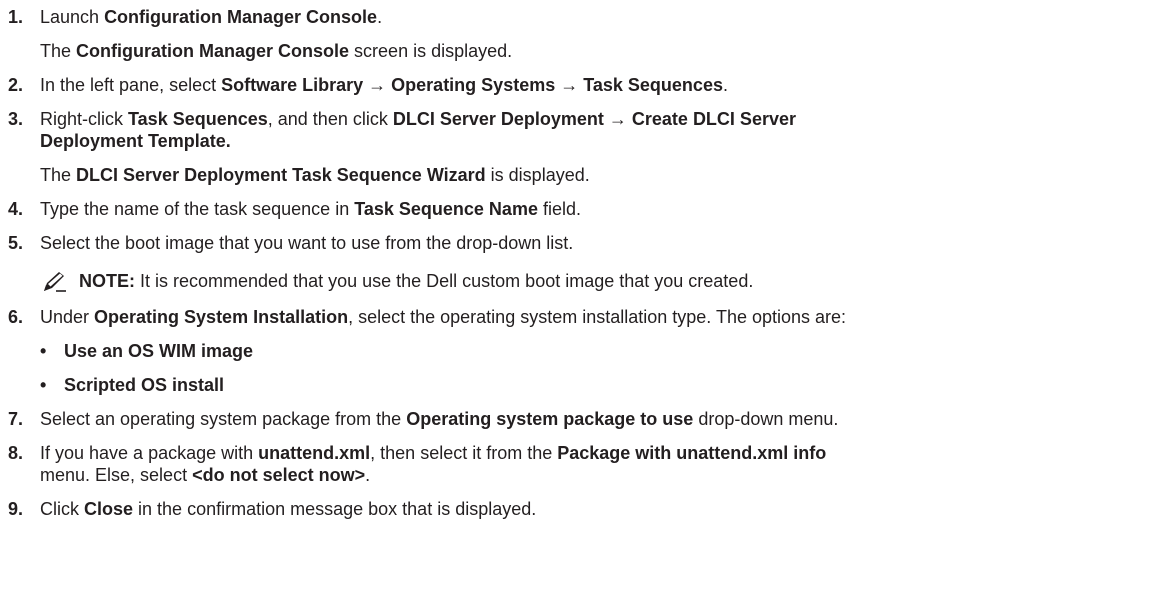  I want to click on step-number: 4., so click(16, 209).